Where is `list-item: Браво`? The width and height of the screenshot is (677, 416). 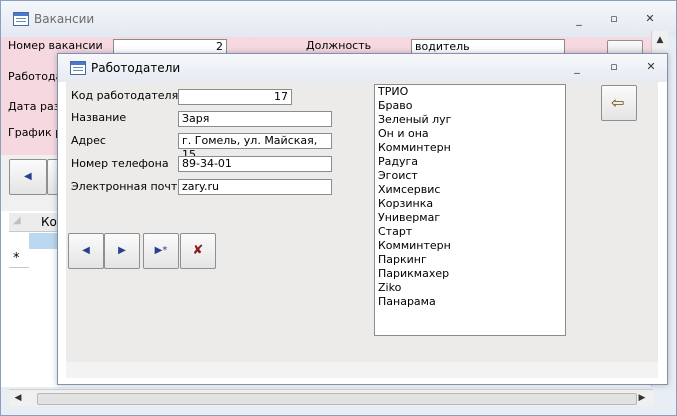 list-item: Браво is located at coordinates (470, 106).